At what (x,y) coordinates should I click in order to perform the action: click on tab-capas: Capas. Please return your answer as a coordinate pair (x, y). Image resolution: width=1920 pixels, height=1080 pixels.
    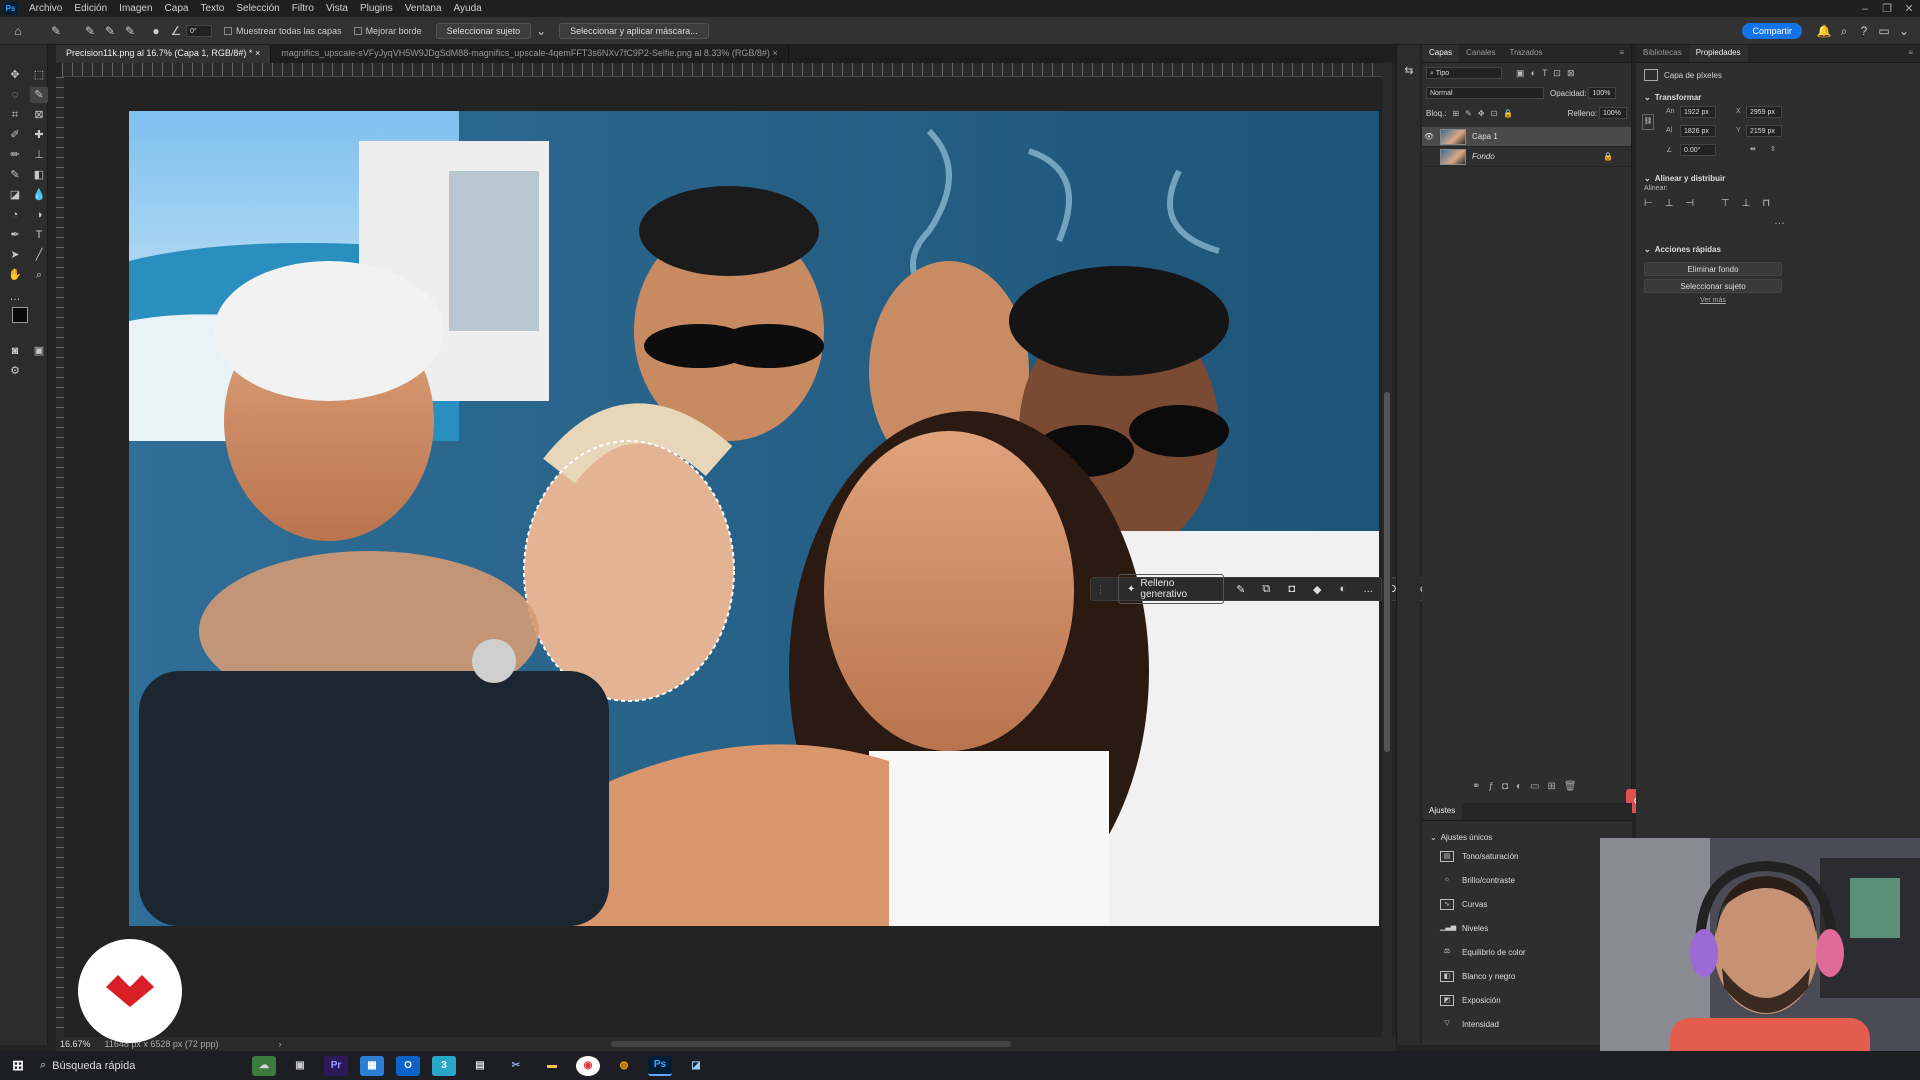
    Looking at the image, I should click on (1441, 53).